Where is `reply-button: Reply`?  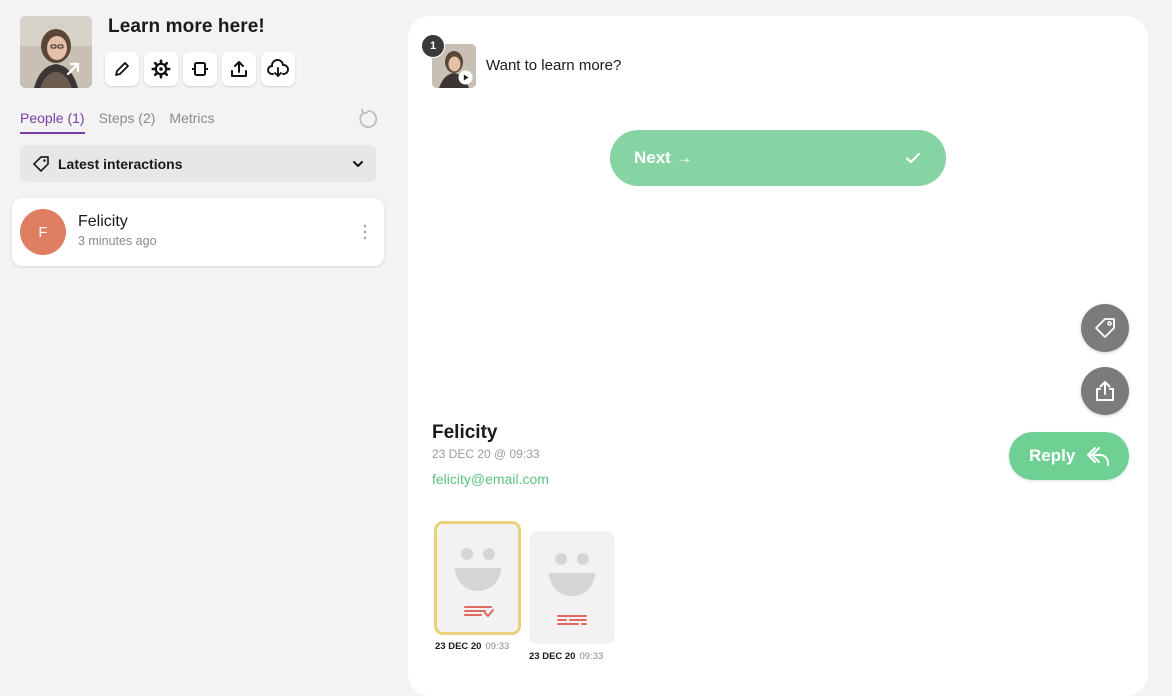
reply-button: Reply is located at coordinates (1069, 456).